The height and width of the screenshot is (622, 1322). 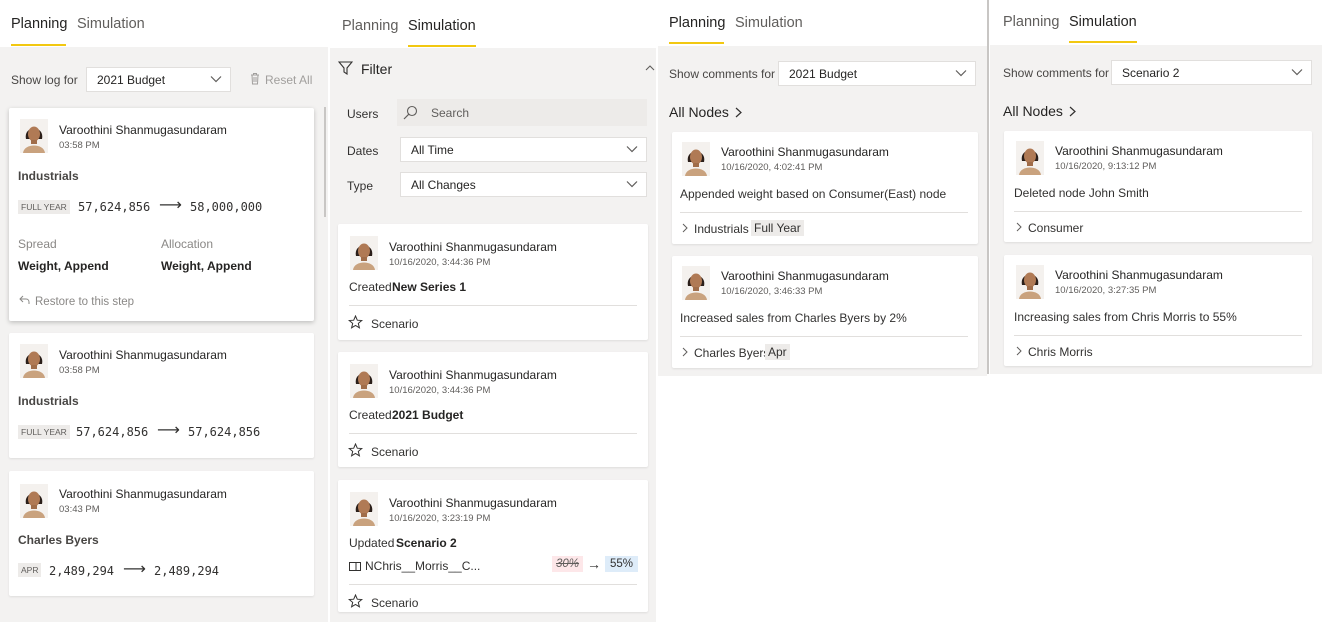 I want to click on dropdown-value: Scenario 2, so click(x=1151, y=73).